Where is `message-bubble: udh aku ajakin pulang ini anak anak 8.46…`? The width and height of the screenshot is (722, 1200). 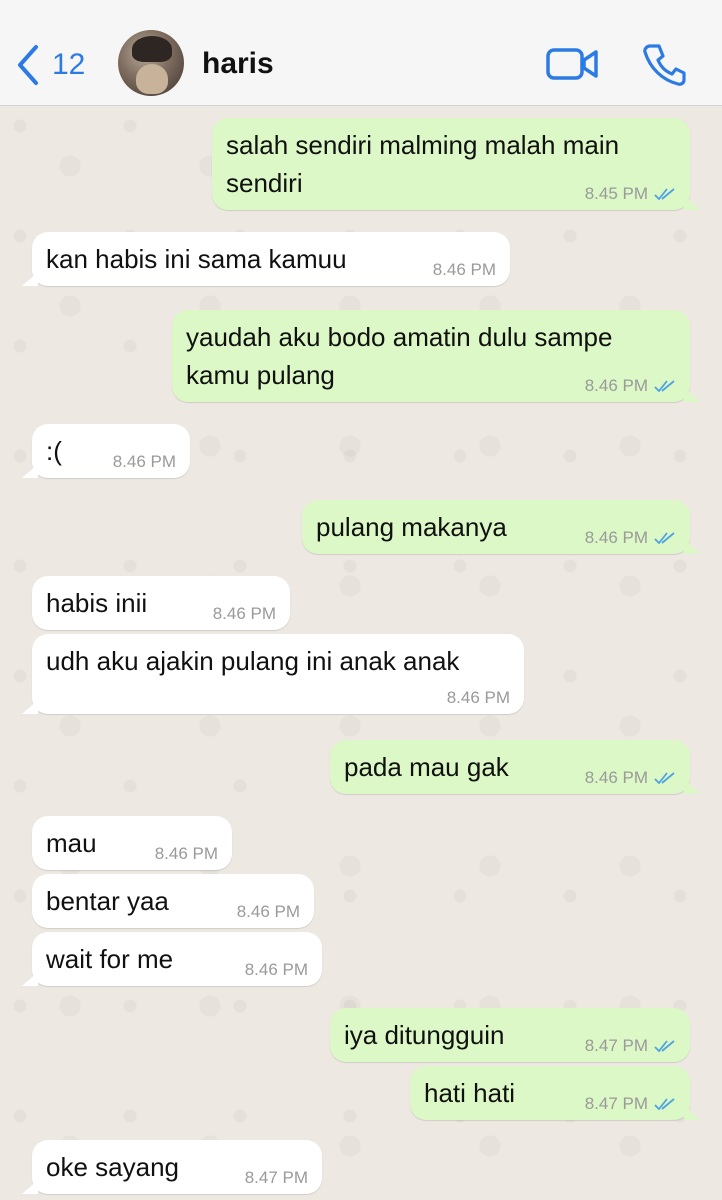
message-bubble: udh aku ajakin pulang ini anak anak 8.46… is located at coordinates (273, 674).